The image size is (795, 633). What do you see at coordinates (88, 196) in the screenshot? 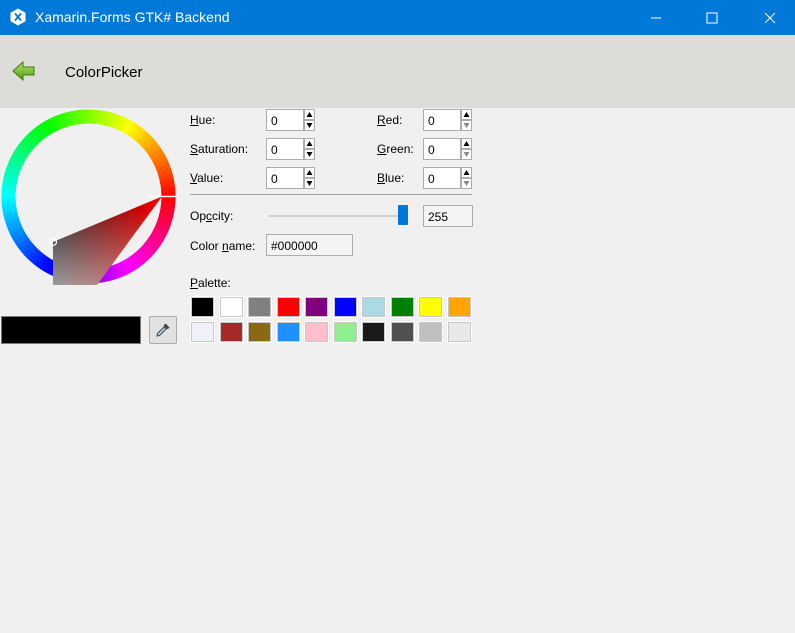
I see `hsv-color-wheel` at bounding box center [88, 196].